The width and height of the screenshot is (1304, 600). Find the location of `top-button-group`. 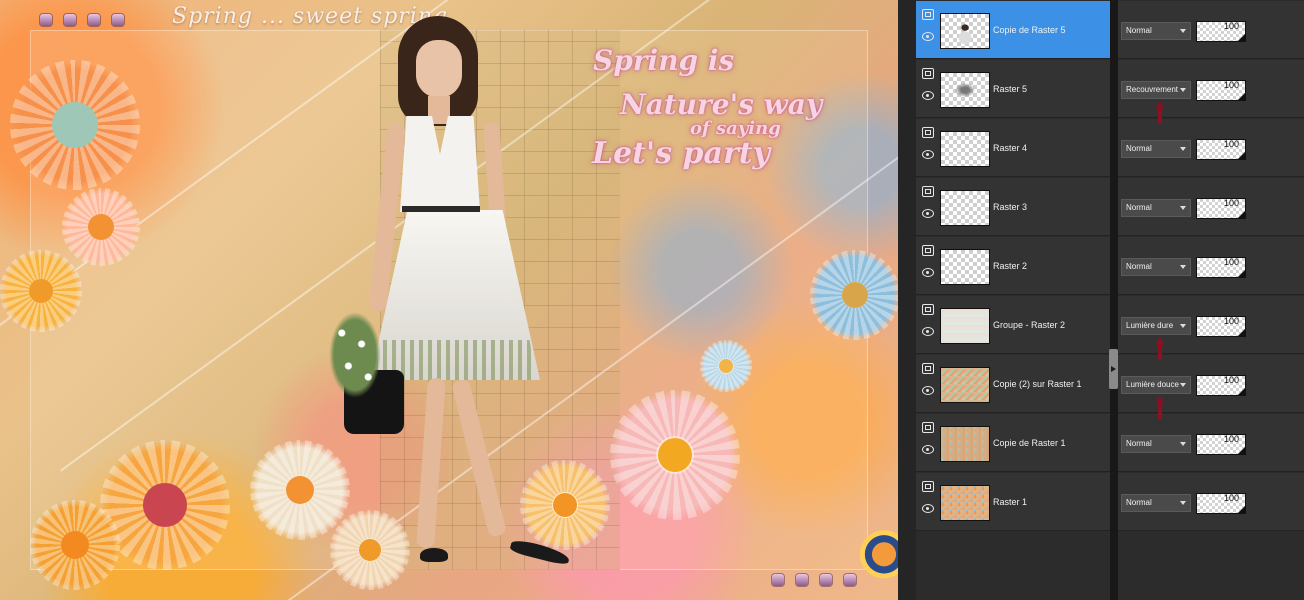

top-button-group is located at coordinates (82, 20).